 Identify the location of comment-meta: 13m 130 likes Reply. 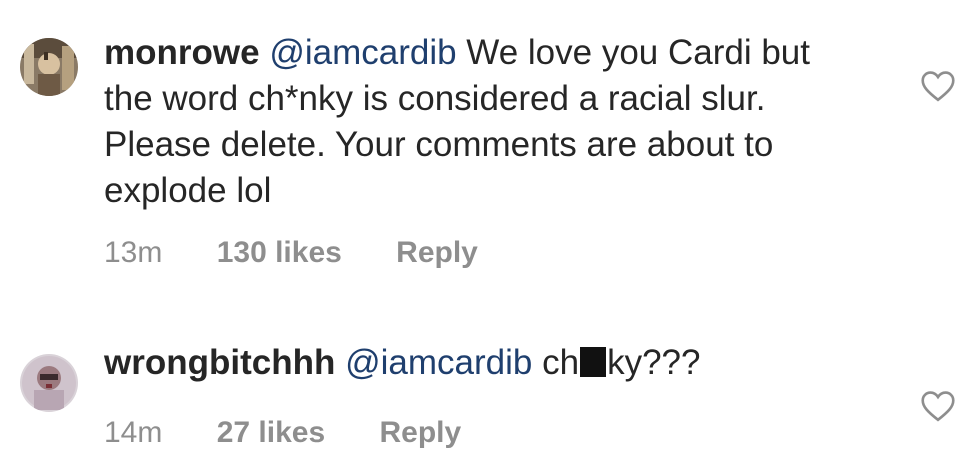
(484, 253).